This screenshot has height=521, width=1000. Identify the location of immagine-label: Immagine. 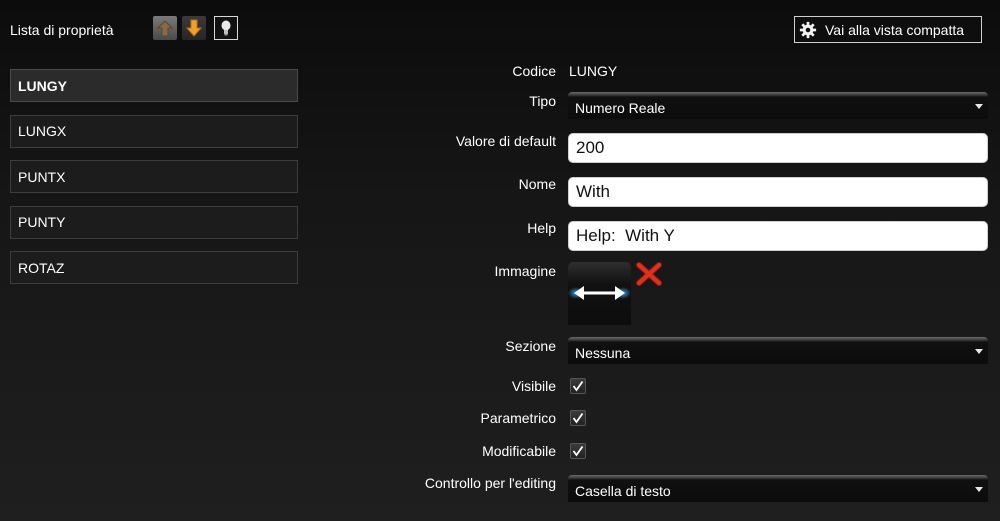
(525, 271).